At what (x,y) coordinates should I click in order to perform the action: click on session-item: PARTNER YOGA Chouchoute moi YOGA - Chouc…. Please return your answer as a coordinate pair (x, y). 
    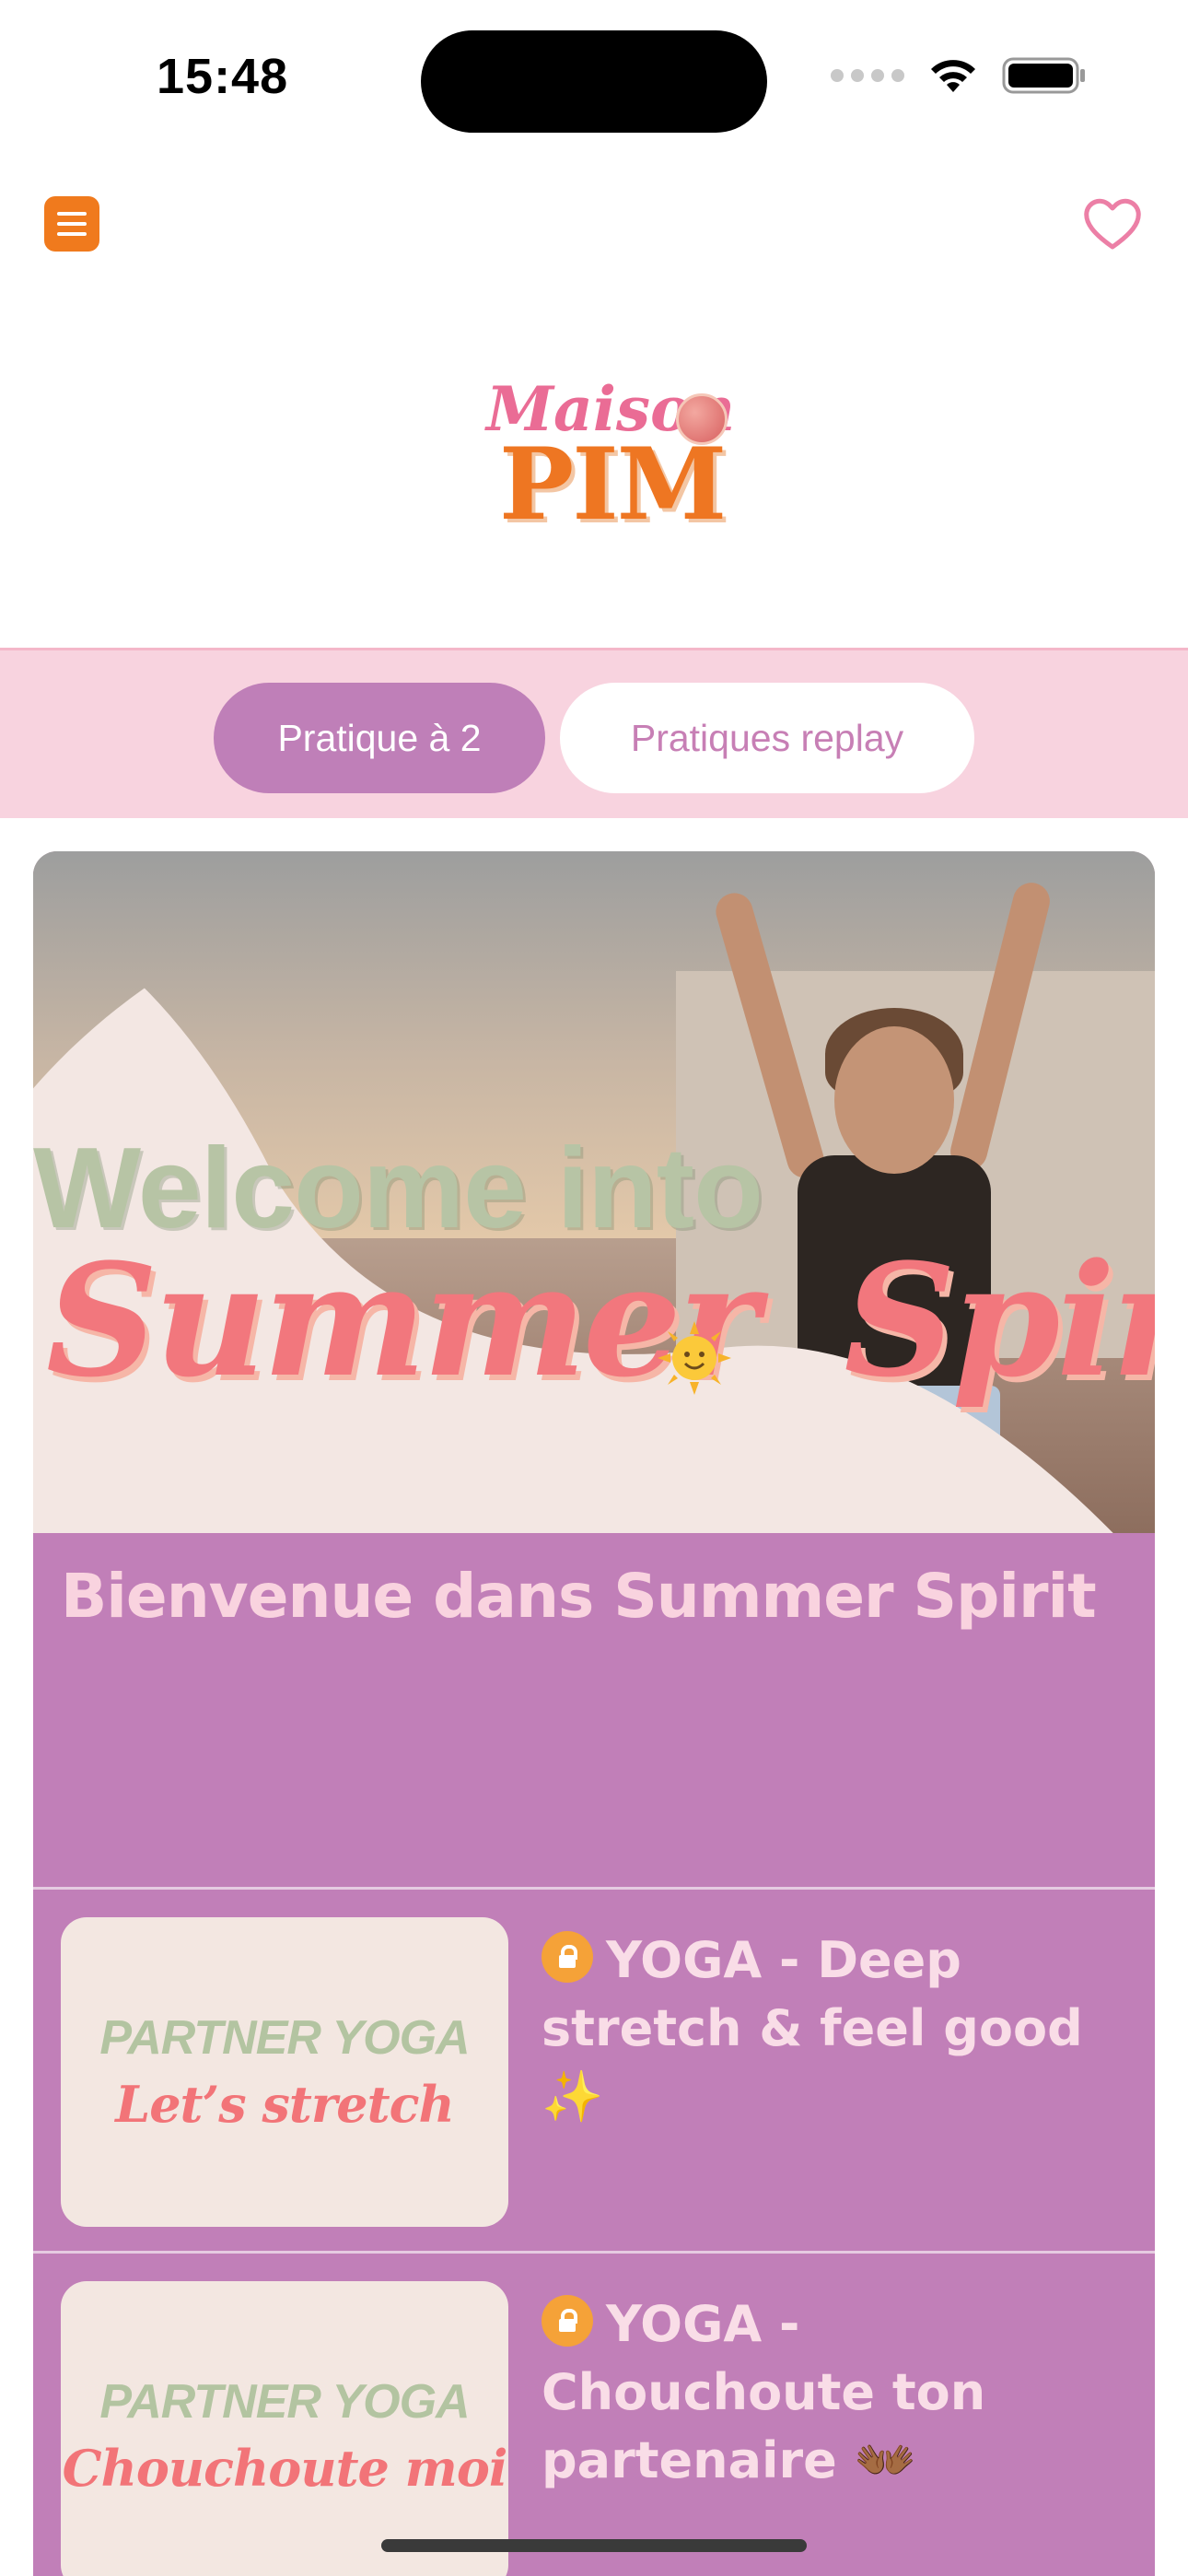
    Looking at the image, I should click on (594, 2415).